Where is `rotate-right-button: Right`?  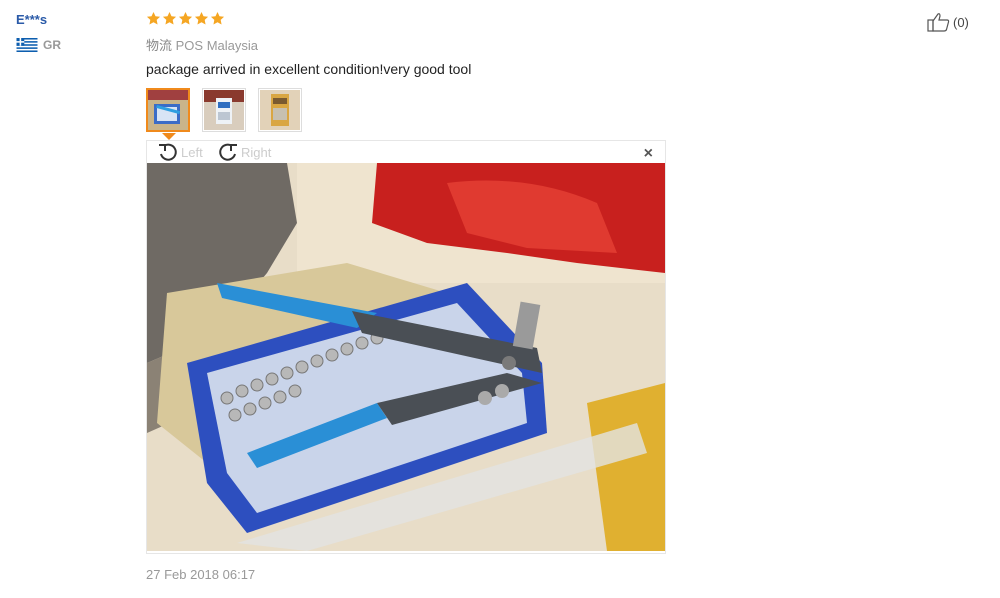 rotate-right-button: Right is located at coordinates (244, 152).